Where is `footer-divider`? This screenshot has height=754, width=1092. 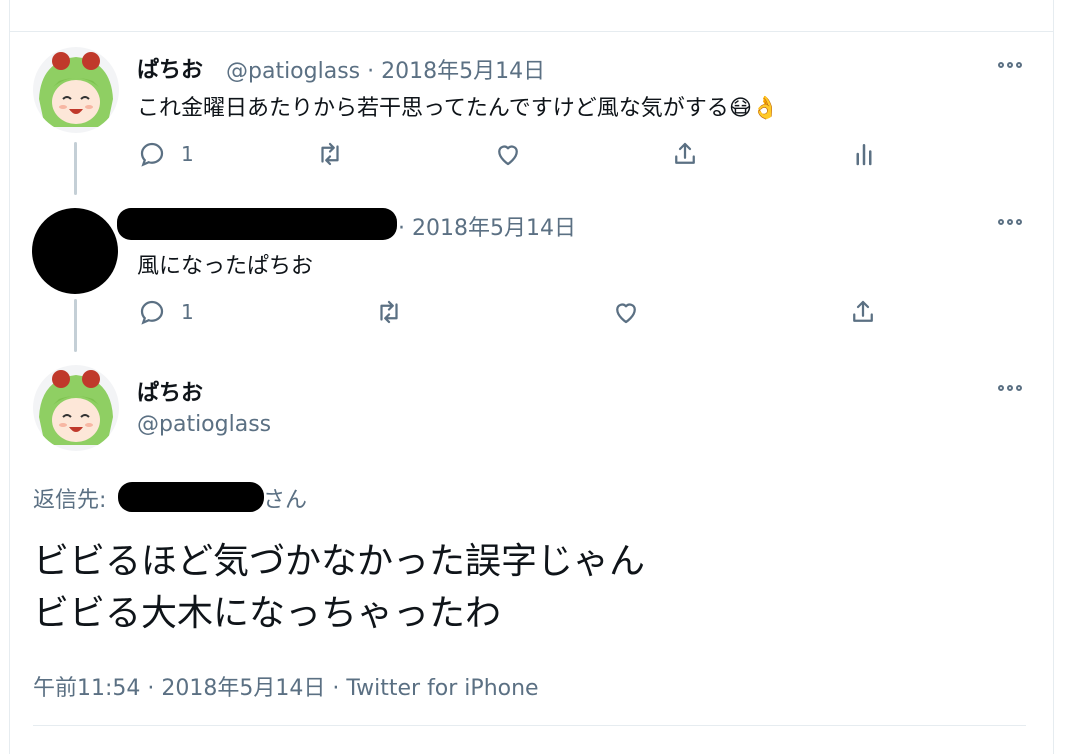
footer-divider is located at coordinates (529, 725).